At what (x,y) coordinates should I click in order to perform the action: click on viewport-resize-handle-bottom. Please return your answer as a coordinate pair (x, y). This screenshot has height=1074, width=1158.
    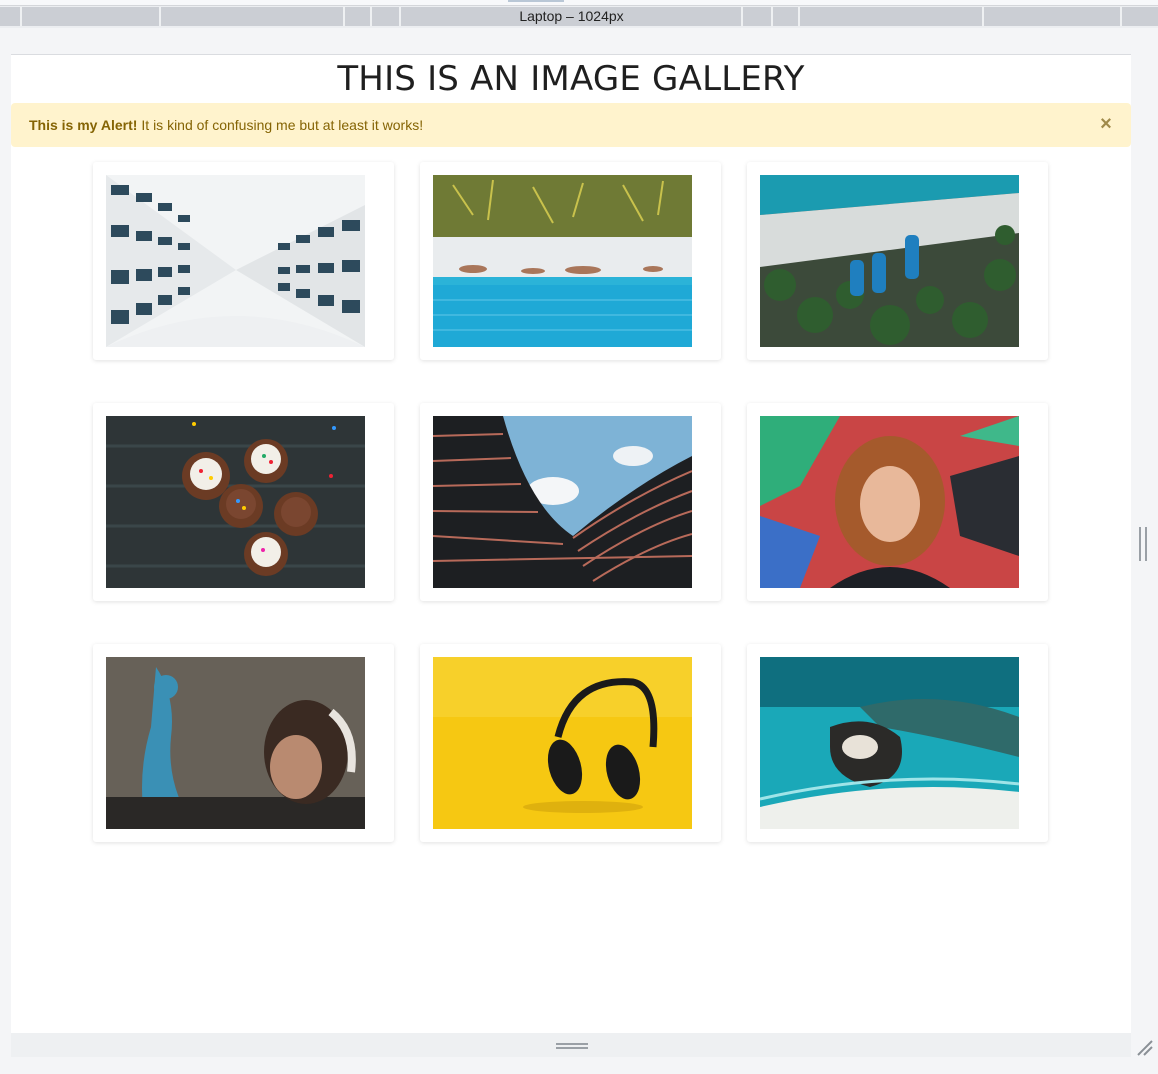
    Looking at the image, I should click on (572, 1046).